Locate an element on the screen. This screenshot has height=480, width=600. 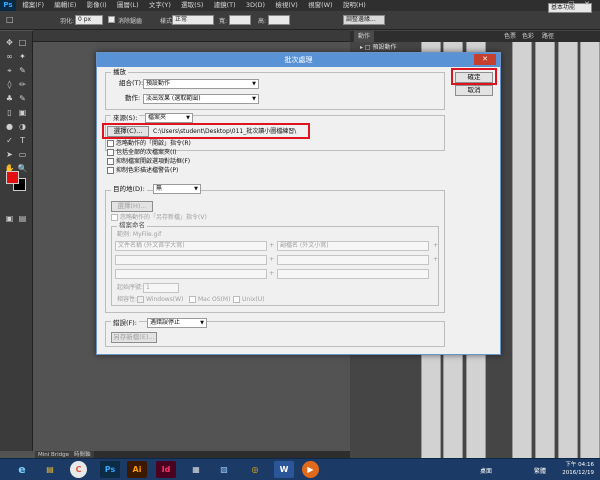
tab-color: 色彩 is located at coordinates (528, 36).